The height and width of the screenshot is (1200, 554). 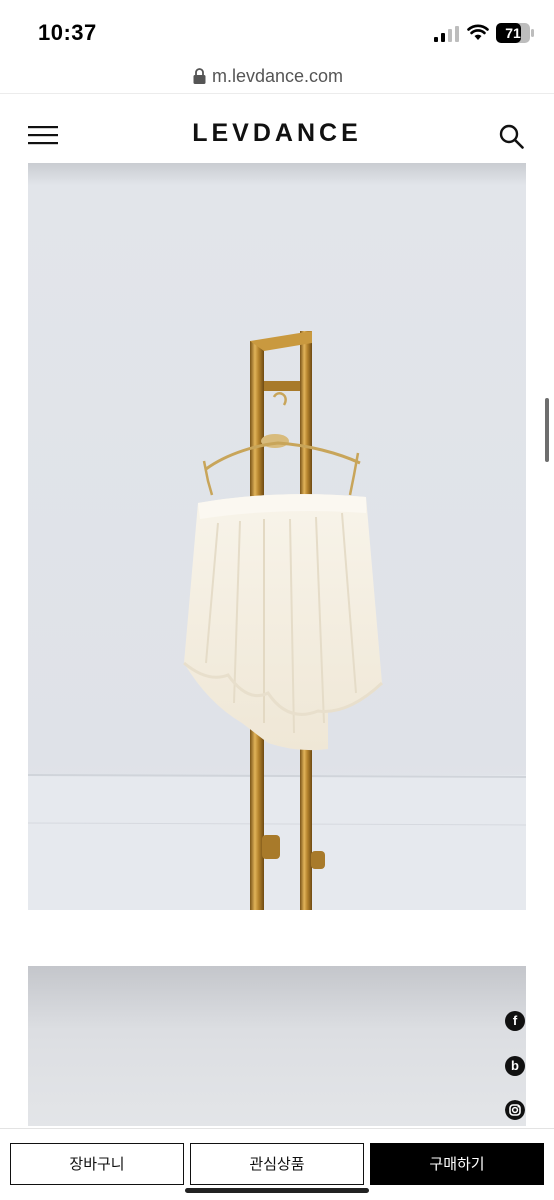 I want to click on url-text: m.levdance.com, so click(x=277, y=76).